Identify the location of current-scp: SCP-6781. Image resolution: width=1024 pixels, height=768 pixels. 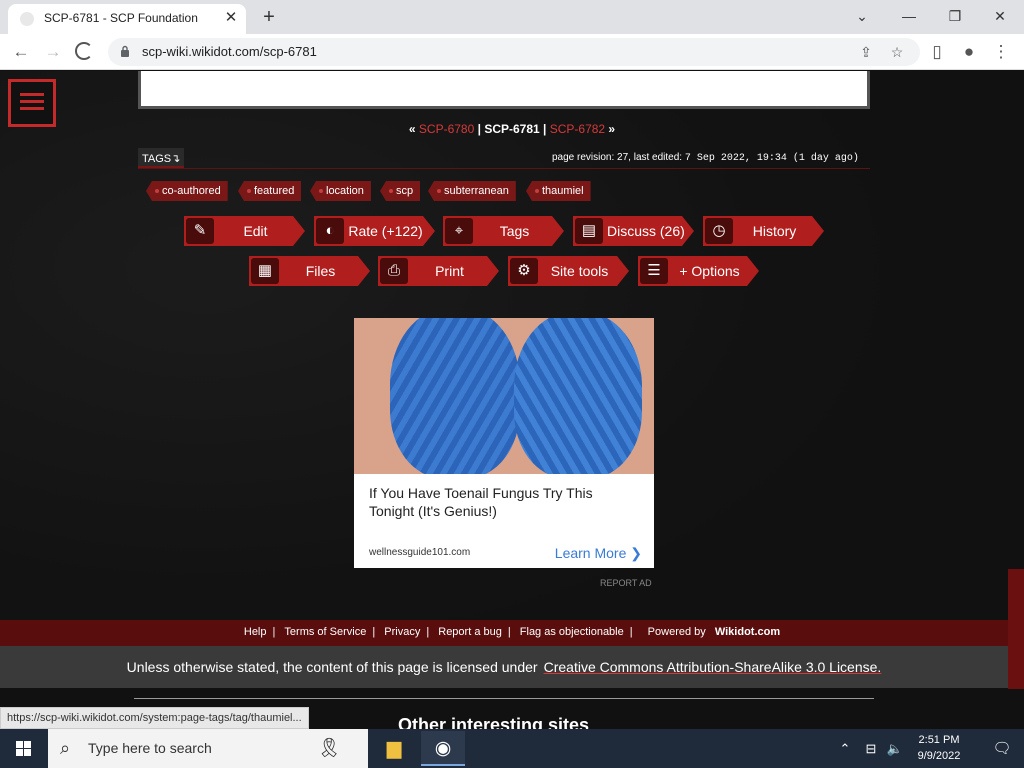
(512, 129).